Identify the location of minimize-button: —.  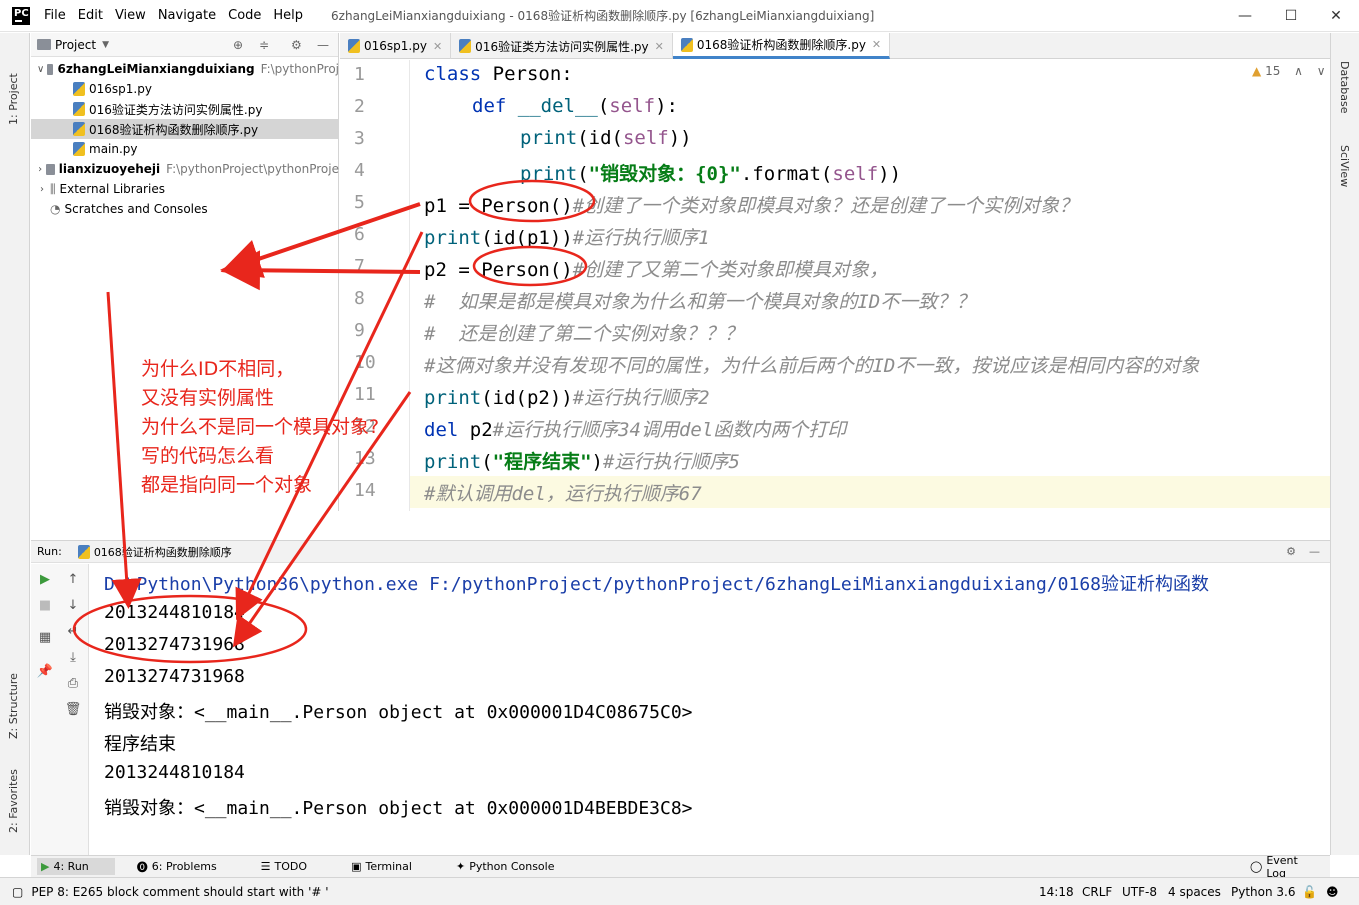
(1245, 16).